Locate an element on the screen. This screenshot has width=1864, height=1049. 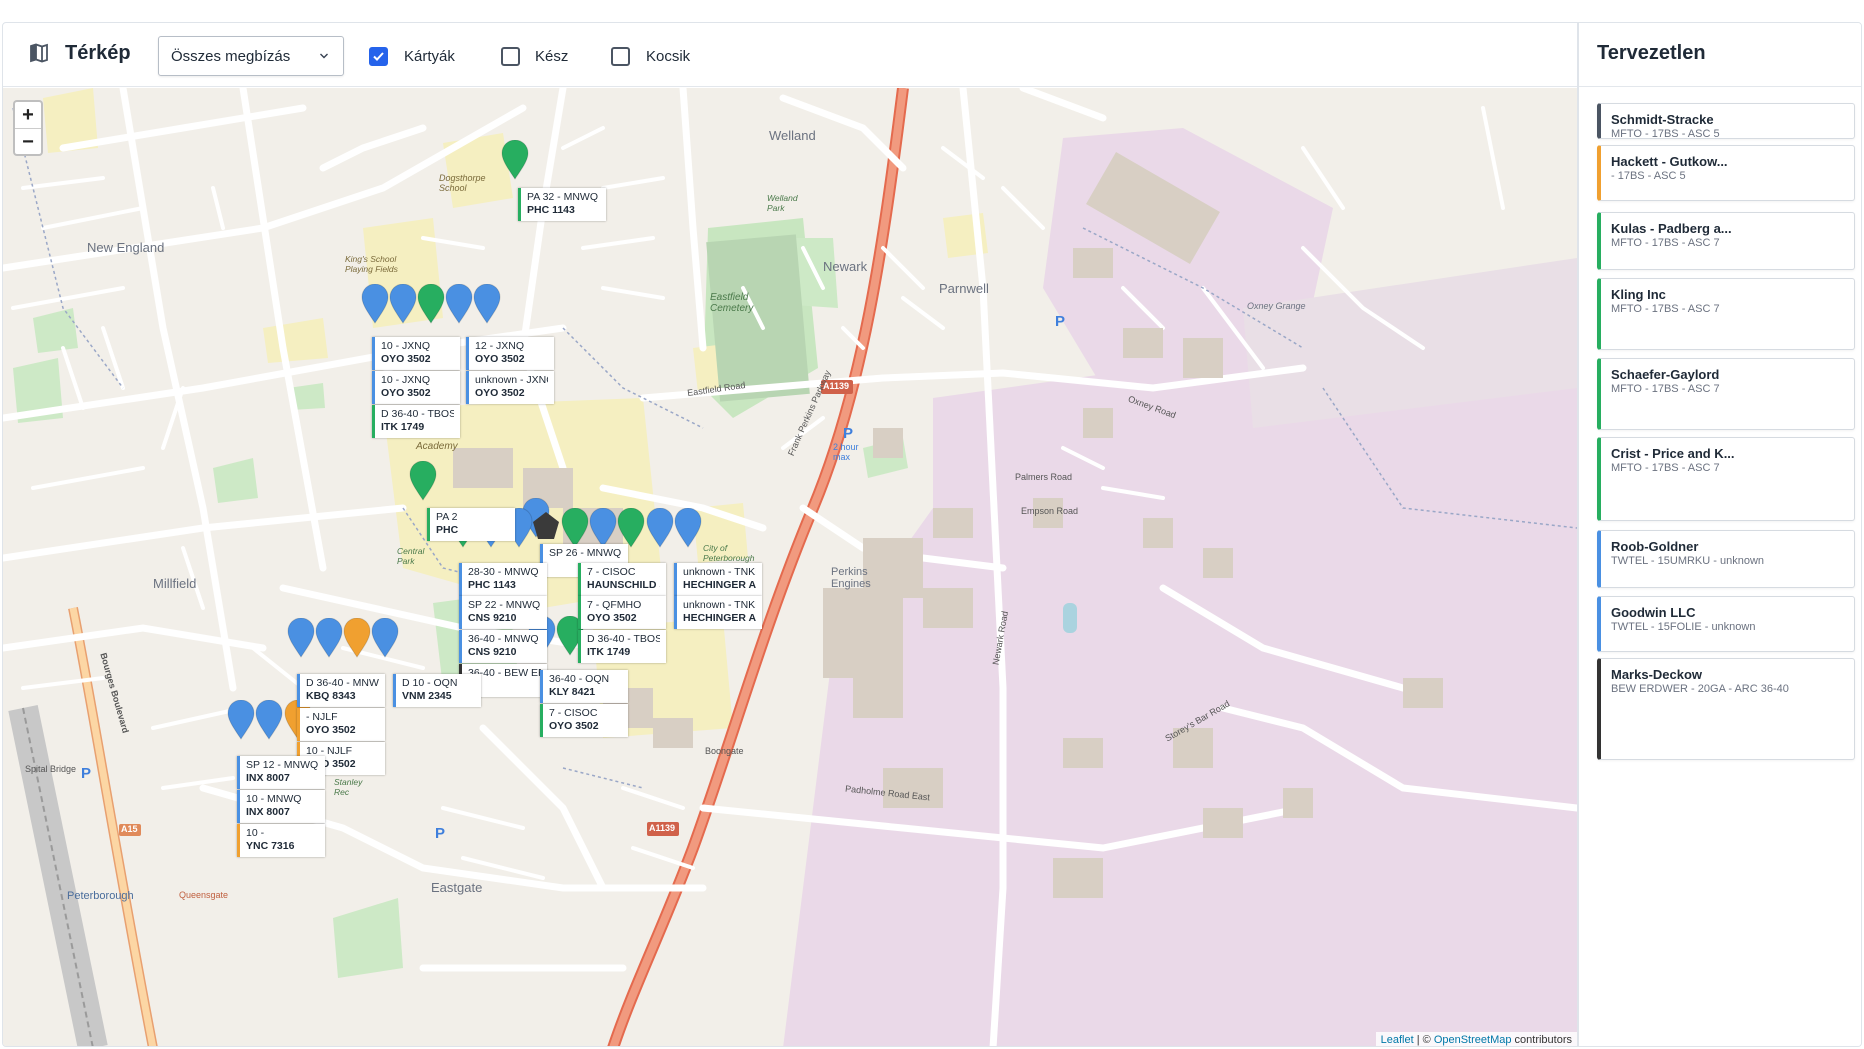
job-card-label: - NJLF OYO 3502 is located at coordinates (341, 724).